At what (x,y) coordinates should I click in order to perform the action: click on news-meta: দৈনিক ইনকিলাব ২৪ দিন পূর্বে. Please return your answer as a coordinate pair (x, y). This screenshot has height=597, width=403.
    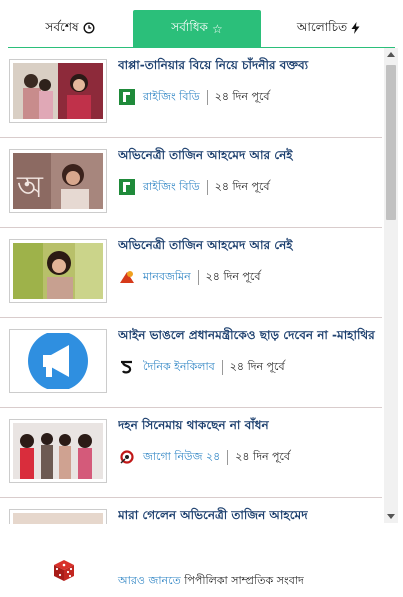
    Looking at the image, I should click on (201, 367).